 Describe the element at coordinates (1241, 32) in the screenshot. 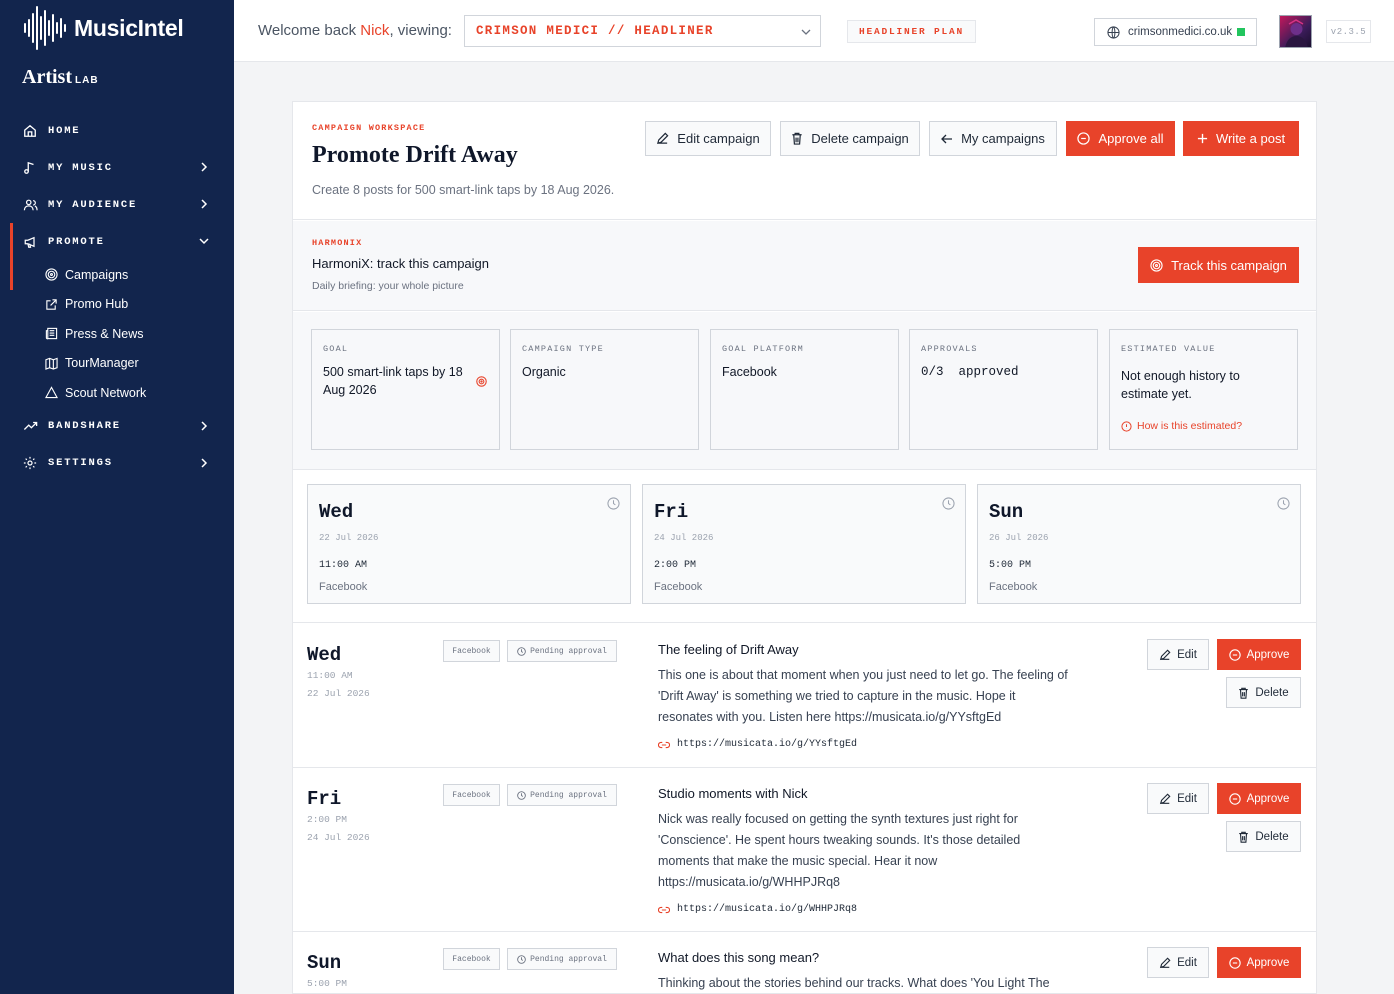

I see `status-dot` at that location.